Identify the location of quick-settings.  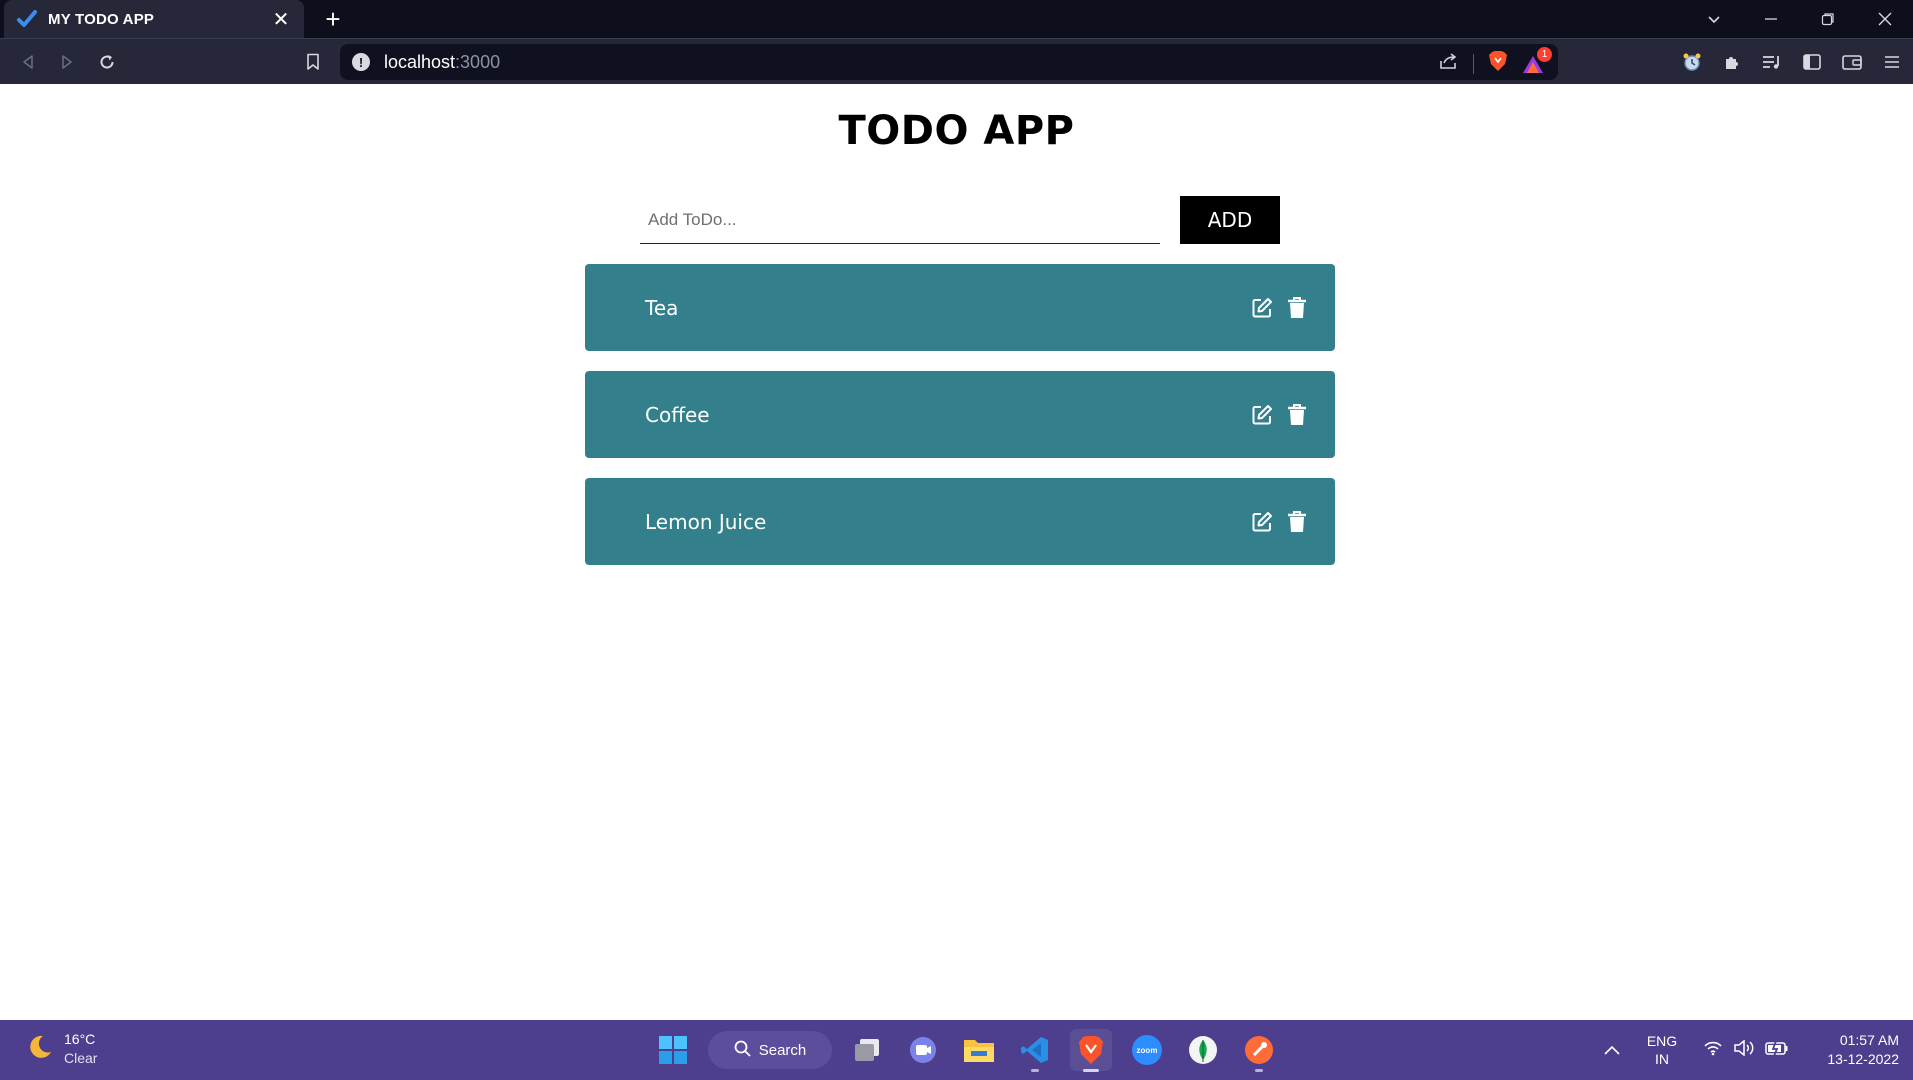
(1746, 1049).